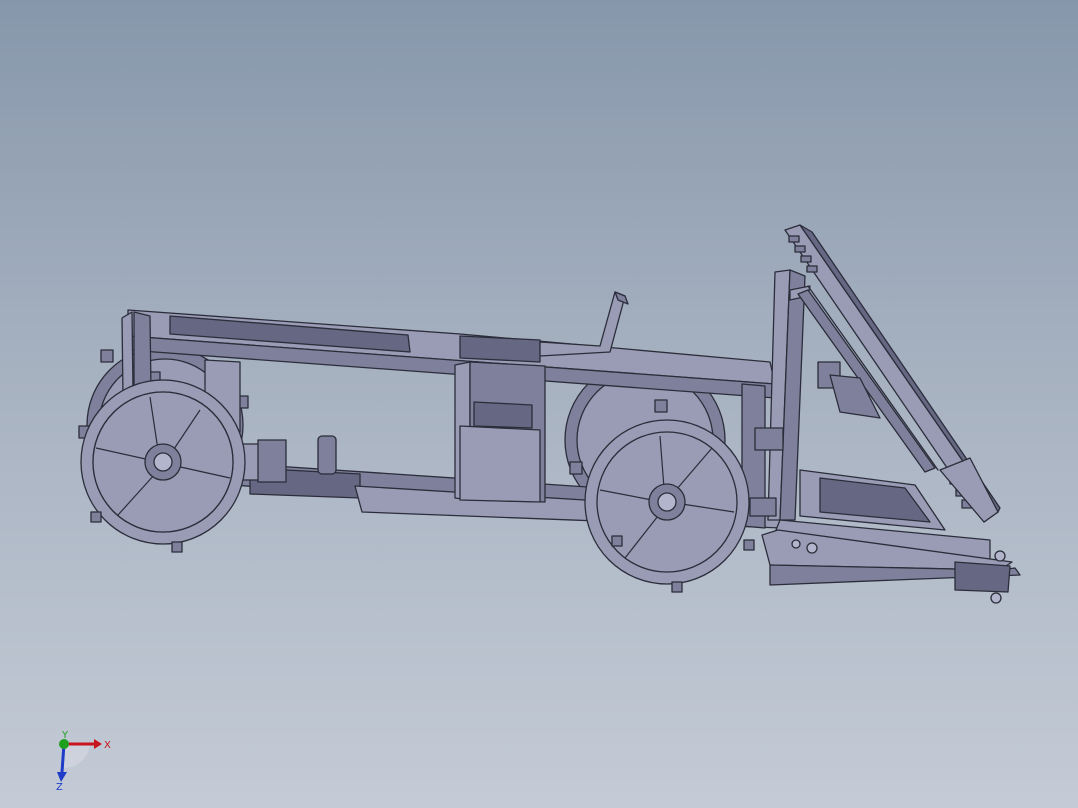 This screenshot has width=1078, height=808. Describe the element at coordinates (669, 506) in the screenshot. I see `front-front-wheel` at that location.